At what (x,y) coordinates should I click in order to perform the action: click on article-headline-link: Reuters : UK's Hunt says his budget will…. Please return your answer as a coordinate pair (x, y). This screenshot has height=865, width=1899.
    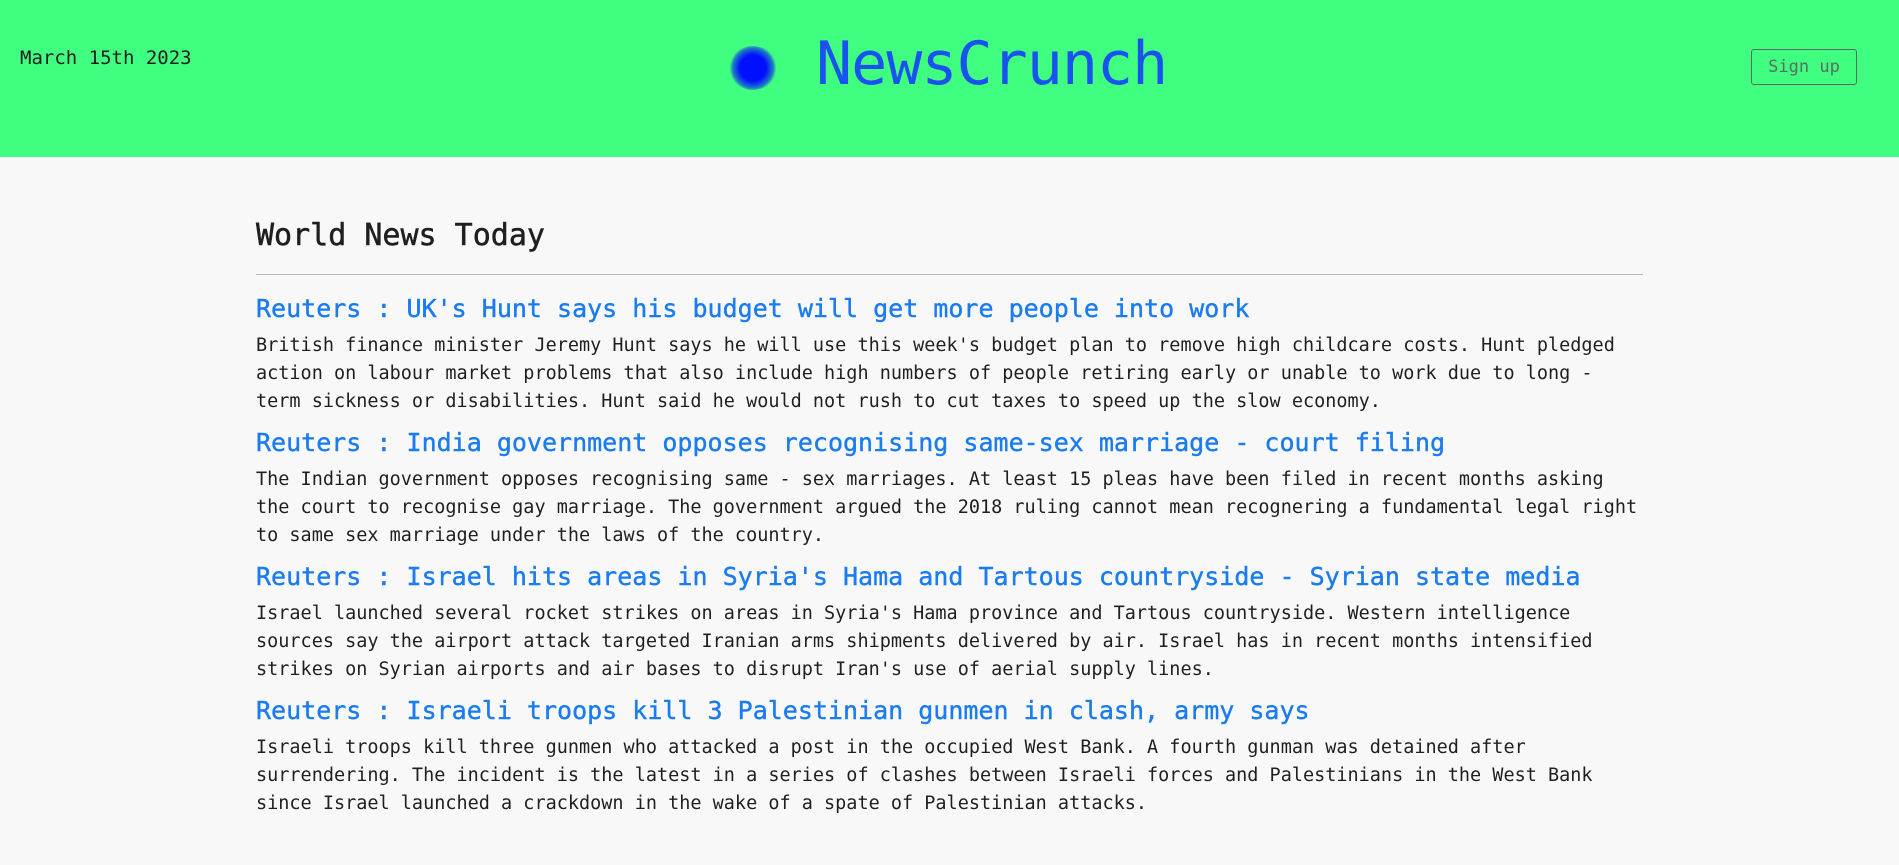
    Looking at the image, I should click on (949, 309).